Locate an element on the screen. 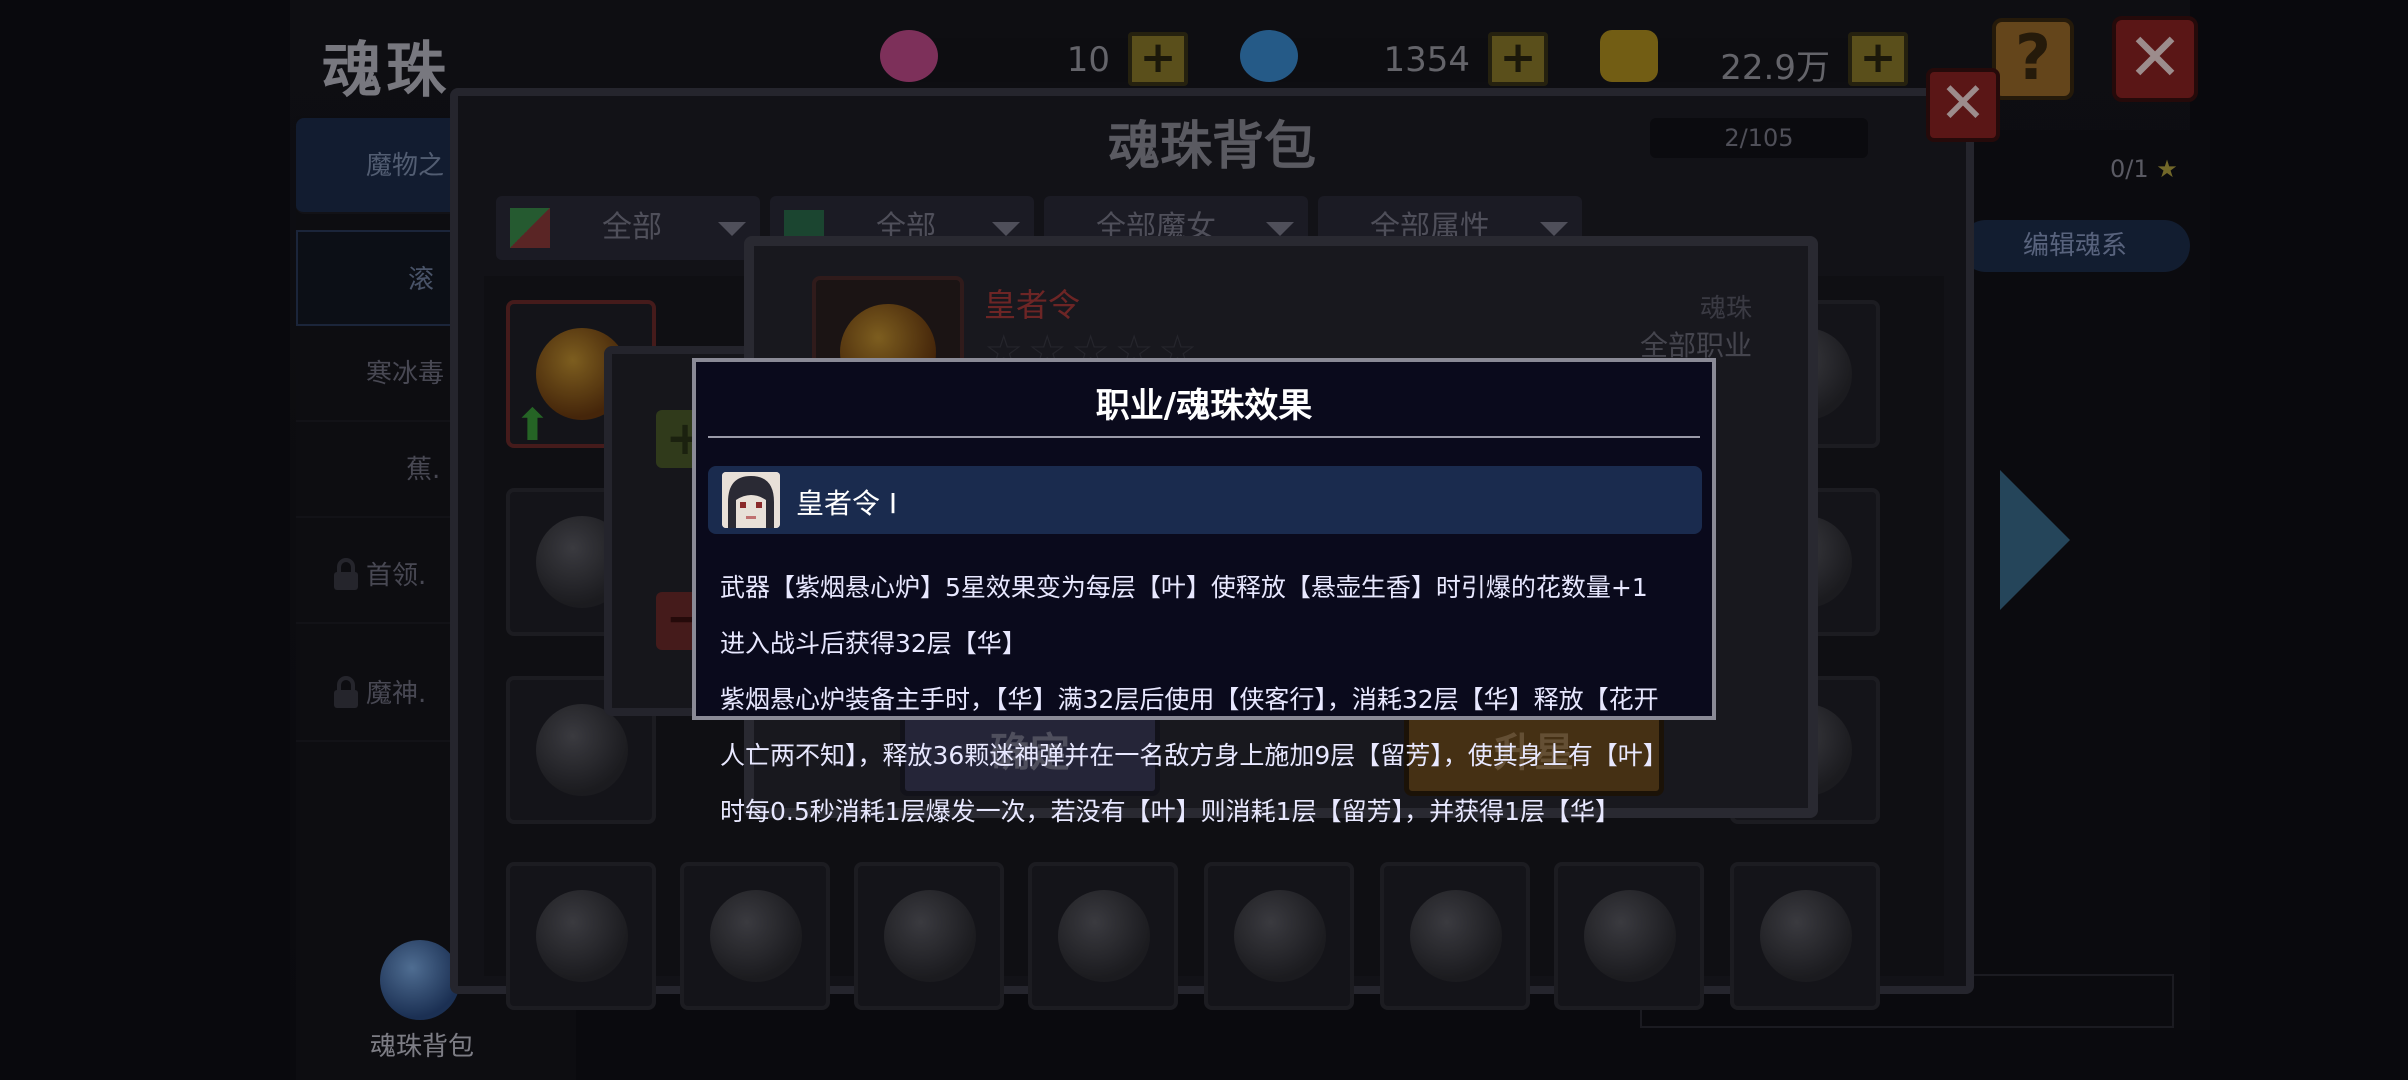  effect-line: 紫烟悬心炉装备主手时，【华】满32层后使用【侠客行】，消耗32层【华】释放【花开 is located at coordinates (1189, 699).